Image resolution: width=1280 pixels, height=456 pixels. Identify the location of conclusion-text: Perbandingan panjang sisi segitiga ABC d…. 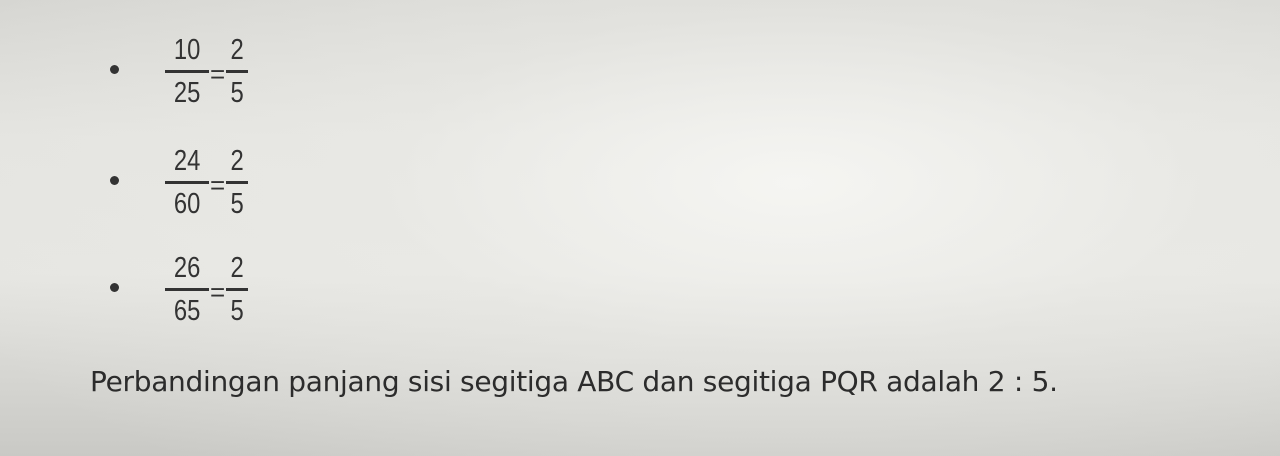
(574, 381).